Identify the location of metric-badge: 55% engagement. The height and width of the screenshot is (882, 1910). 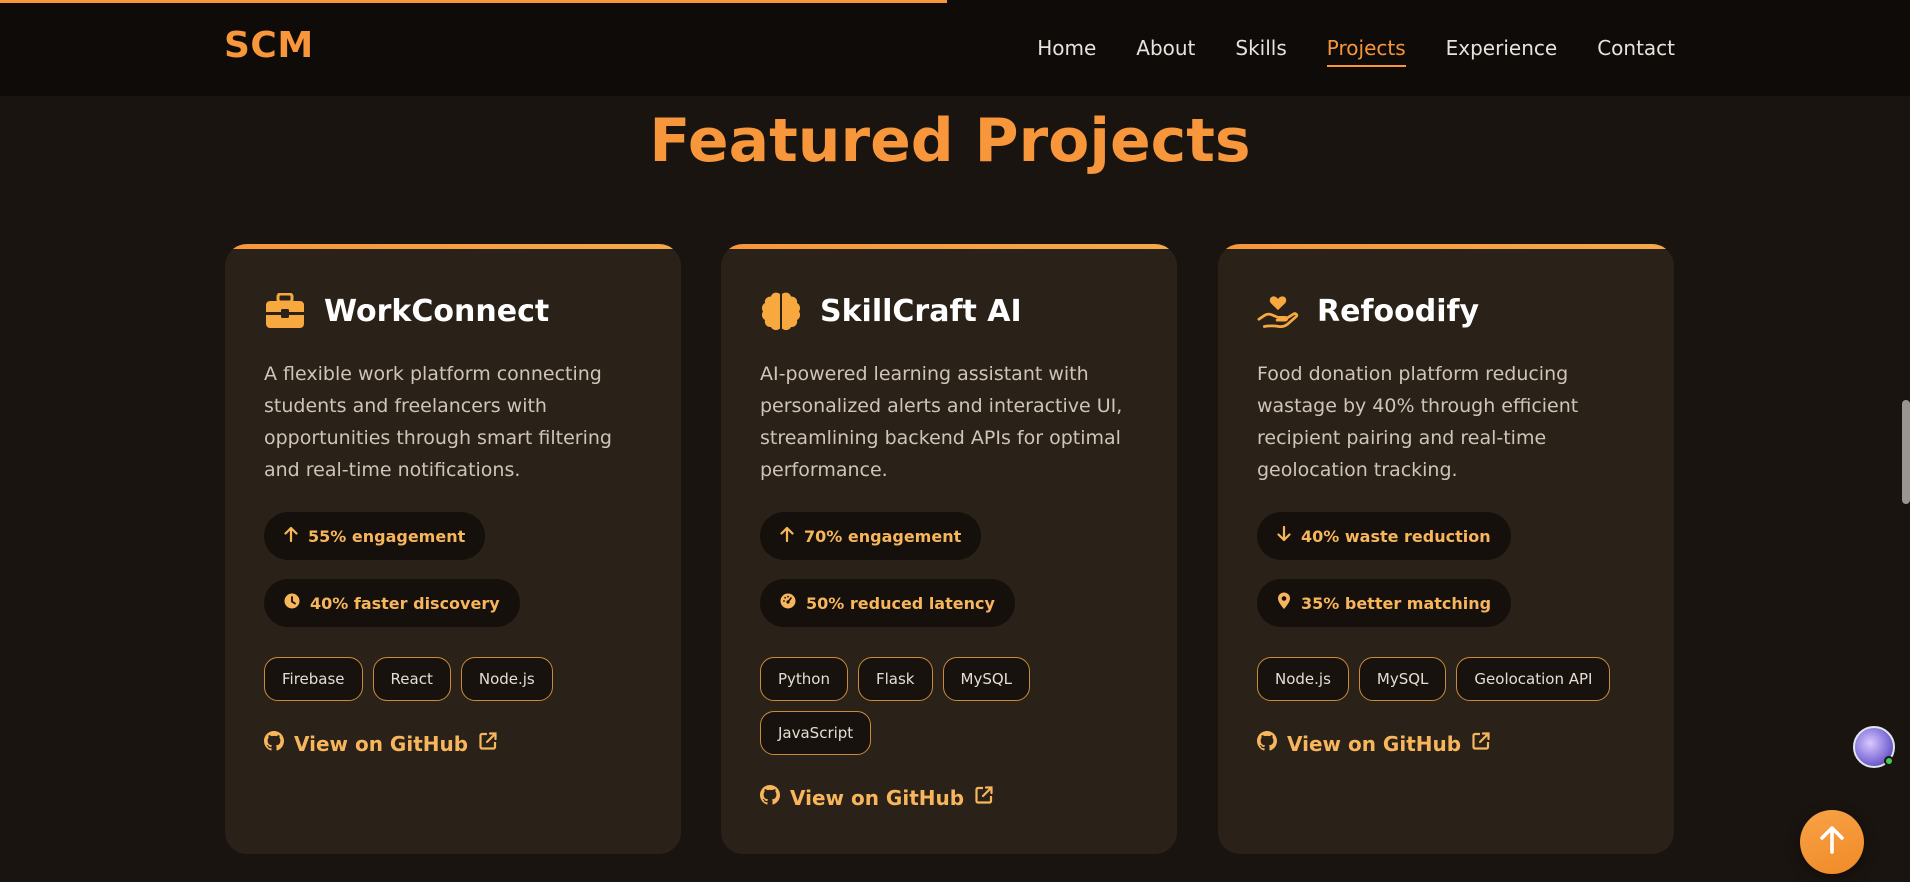
(375, 536).